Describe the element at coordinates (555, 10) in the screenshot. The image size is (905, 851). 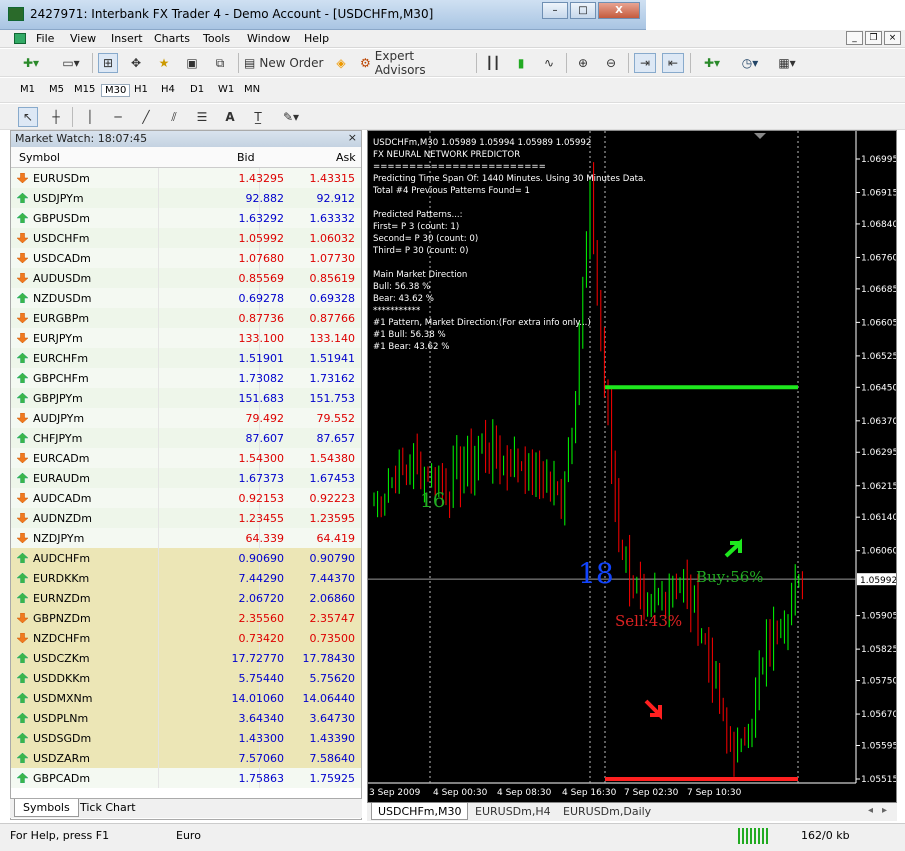
I see `minimize-button: –` at that location.